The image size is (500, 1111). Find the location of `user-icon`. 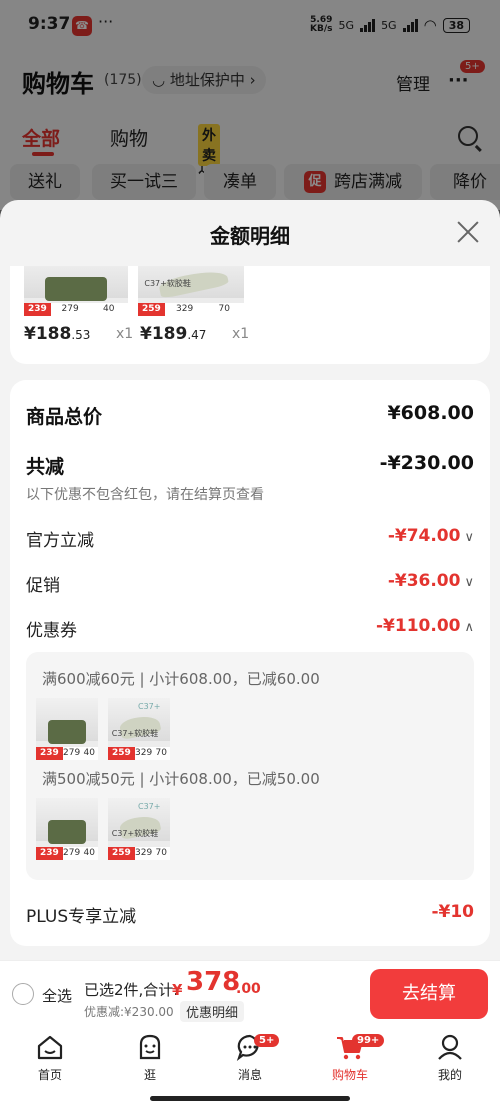

user-icon is located at coordinates (450, 1047).